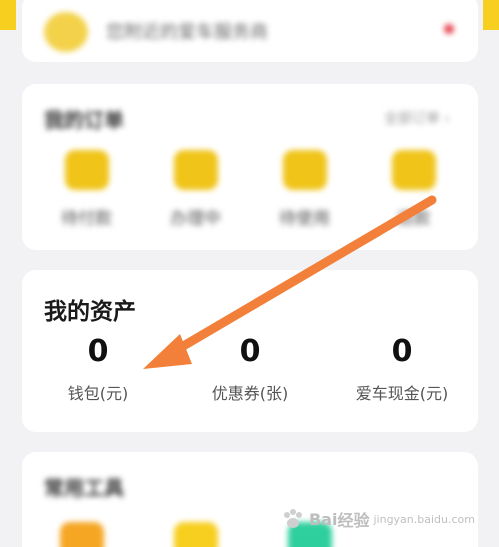 This screenshot has height=547, width=499. I want to click on ticket-icon, so click(304, 170).